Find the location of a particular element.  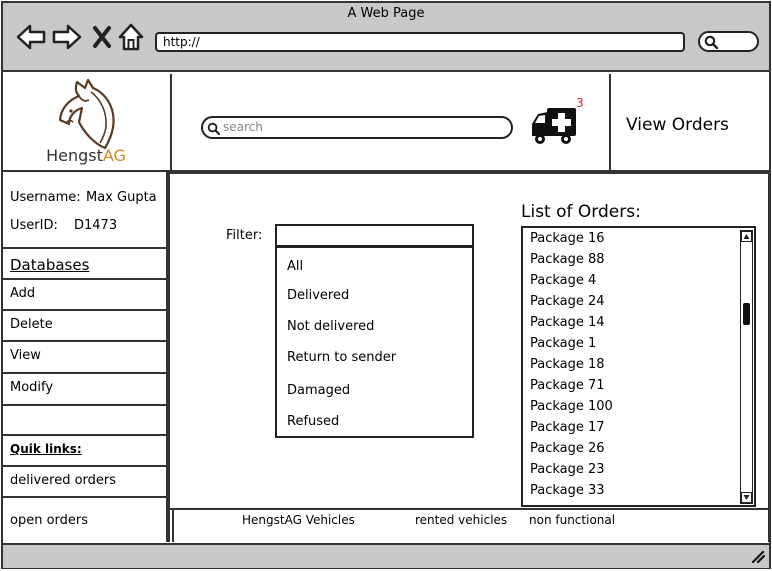

header-divider is located at coordinates (610, 123).